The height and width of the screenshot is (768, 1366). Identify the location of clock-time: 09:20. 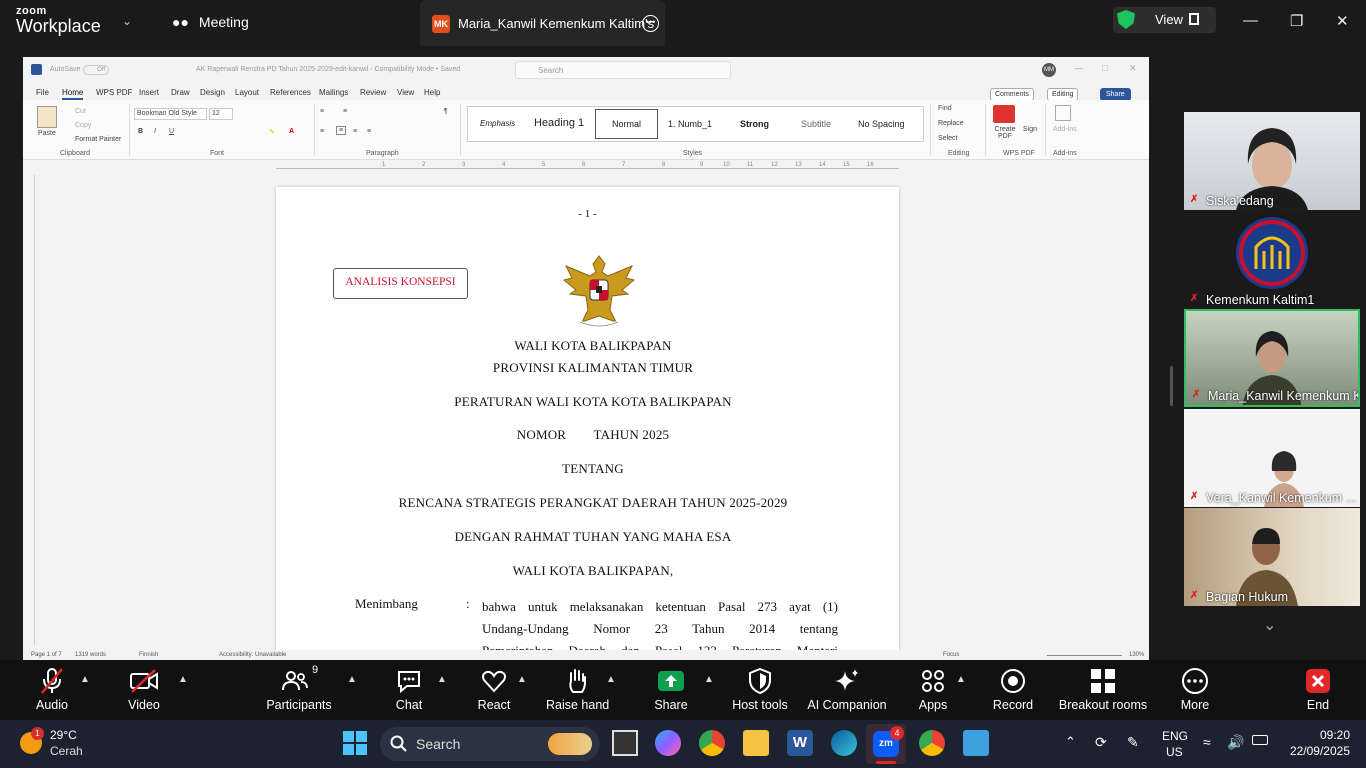
(1320, 735).